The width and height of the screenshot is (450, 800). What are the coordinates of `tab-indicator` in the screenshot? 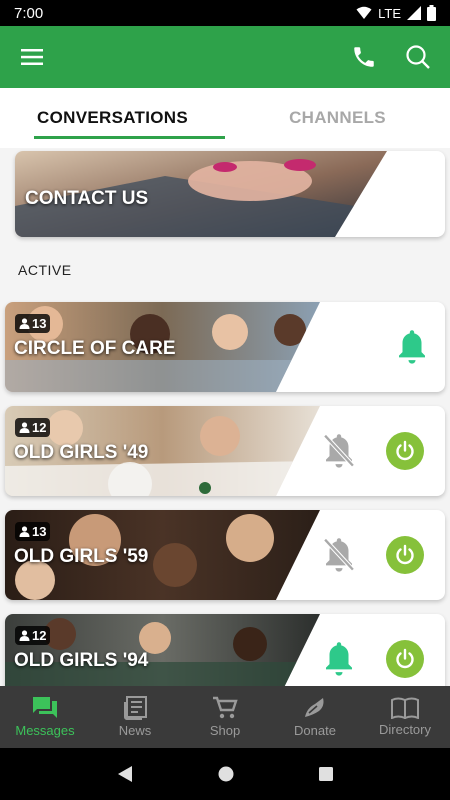 It's located at (129, 137).